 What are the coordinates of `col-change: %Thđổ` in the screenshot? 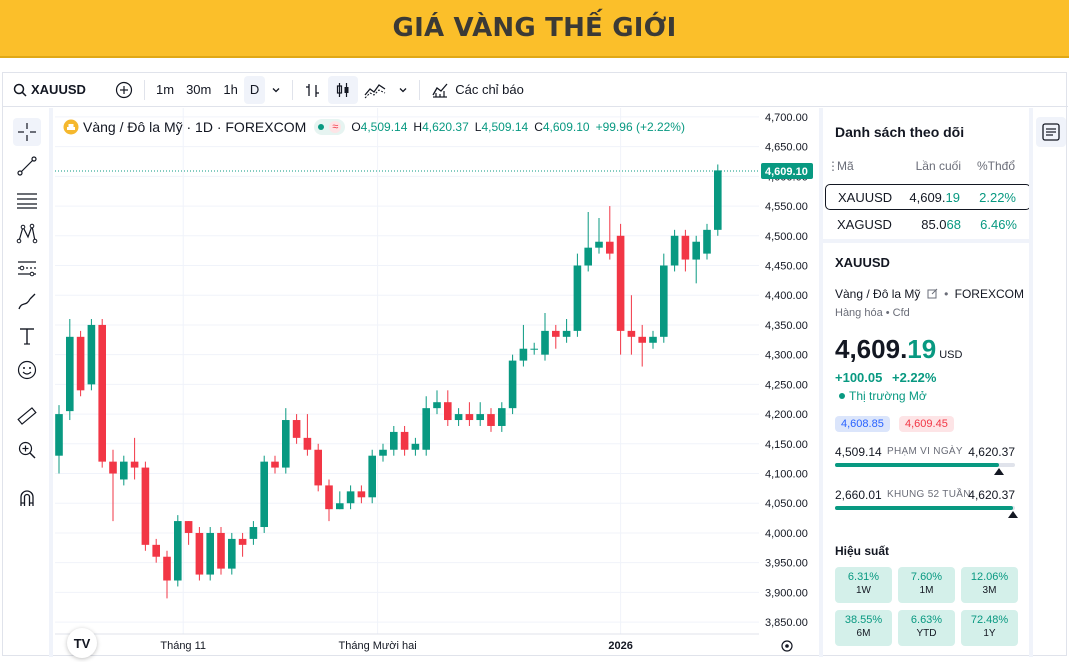 It's located at (996, 166).